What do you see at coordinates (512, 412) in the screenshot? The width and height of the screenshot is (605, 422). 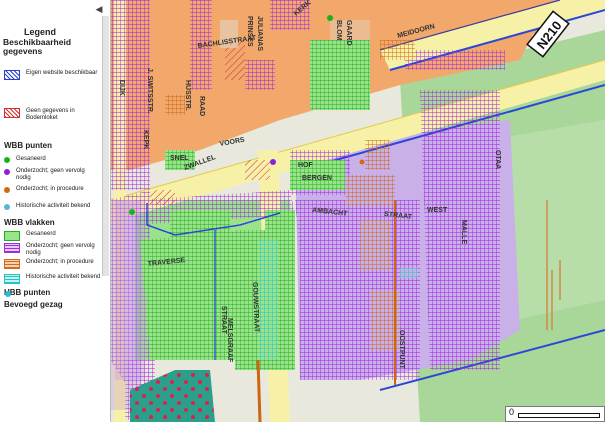 I see `scale-zero-label: 0` at bounding box center [512, 412].